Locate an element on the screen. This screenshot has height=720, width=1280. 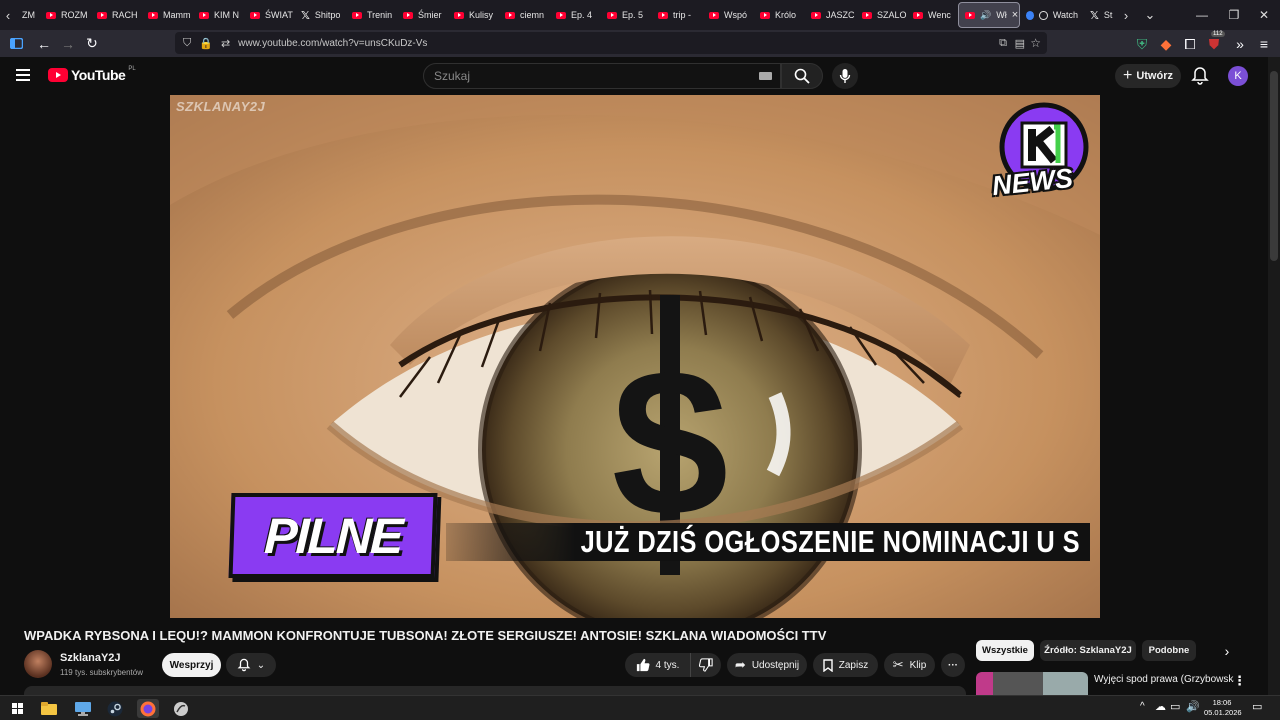
forward-icon: → is located at coordinates (68, 44).